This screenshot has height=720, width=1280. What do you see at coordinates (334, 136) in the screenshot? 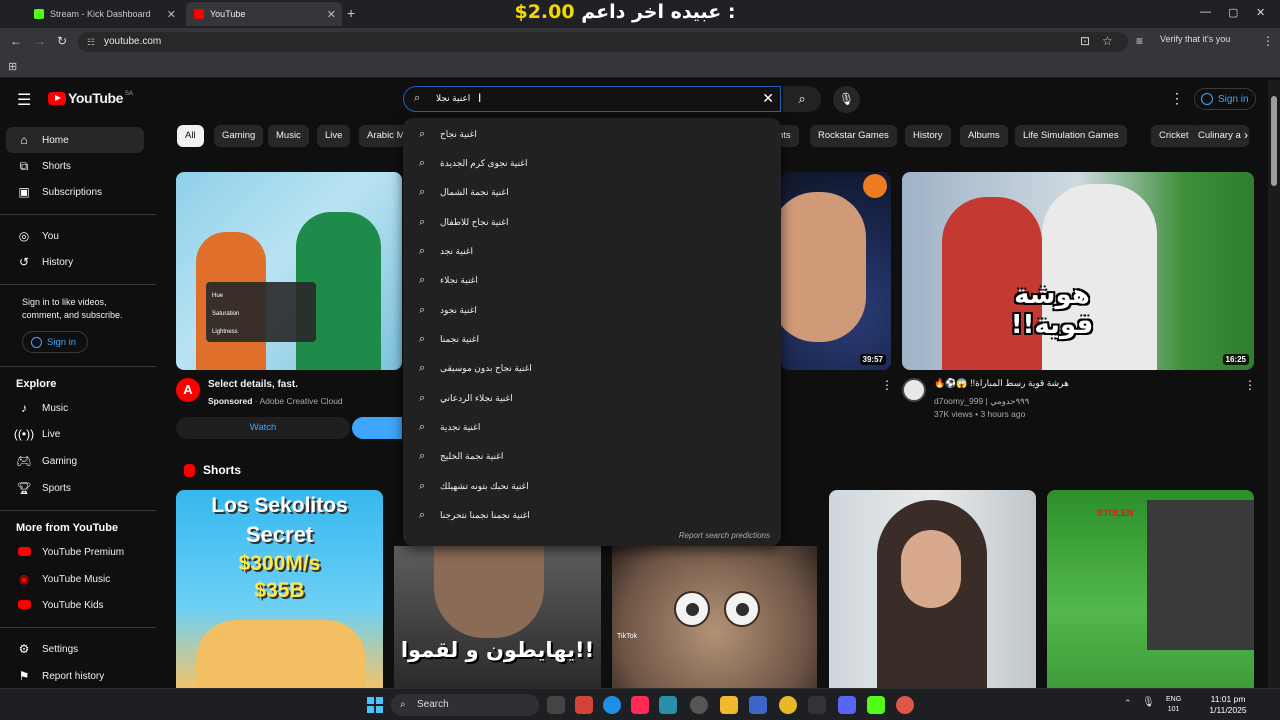
I see `chip-live: Live` at bounding box center [334, 136].